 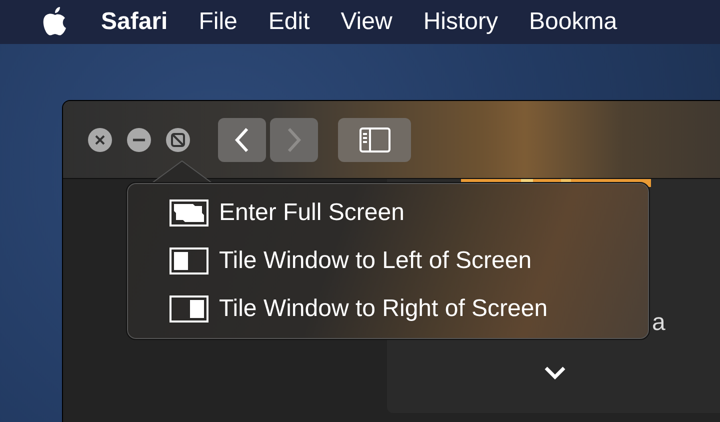 What do you see at coordinates (659, 323) in the screenshot?
I see `partial-text: a` at bounding box center [659, 323].